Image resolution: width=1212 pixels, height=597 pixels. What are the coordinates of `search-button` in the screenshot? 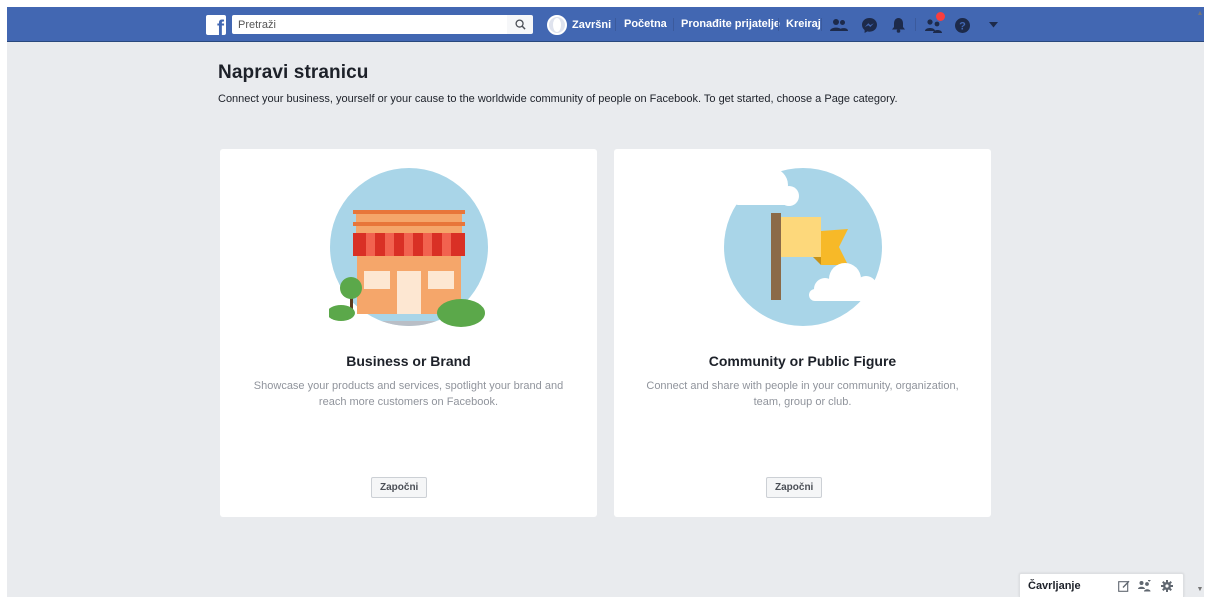 It's located at (520, 24).